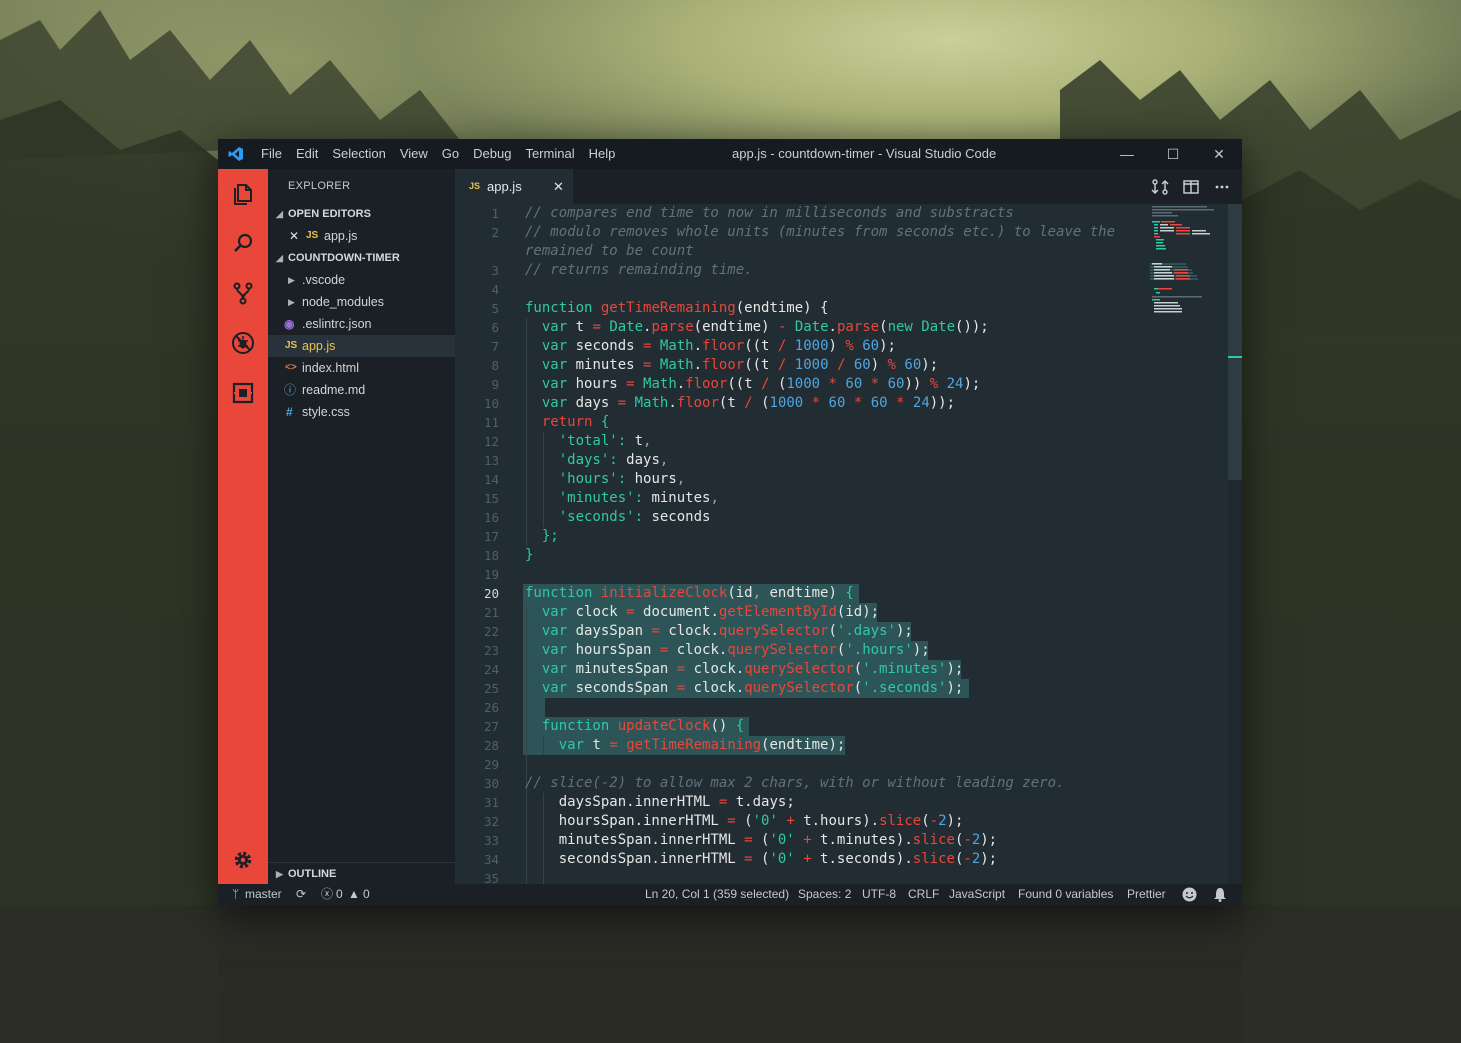 This screenshot has width=1461, height=1043. What do you see at coordinates (243, 393) in the screenshot?
I see `extensions-icon` at bounding box center [243, 393].